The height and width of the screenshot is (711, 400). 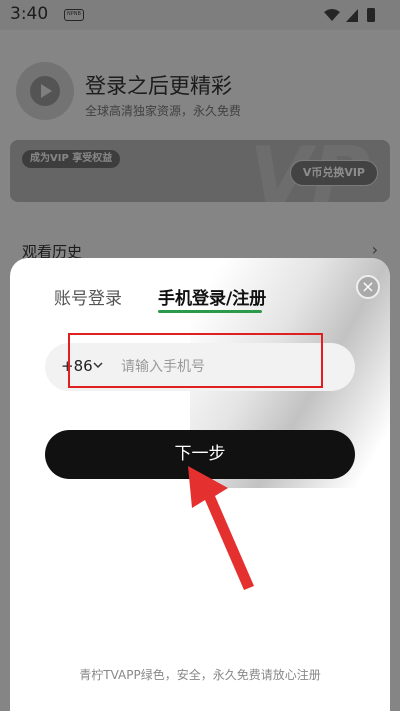 What do you see at coordinates (212, 296) in the screenshot?
I see `tab-phone-login: 手机登录/注册` at bounding box center [212, 296].